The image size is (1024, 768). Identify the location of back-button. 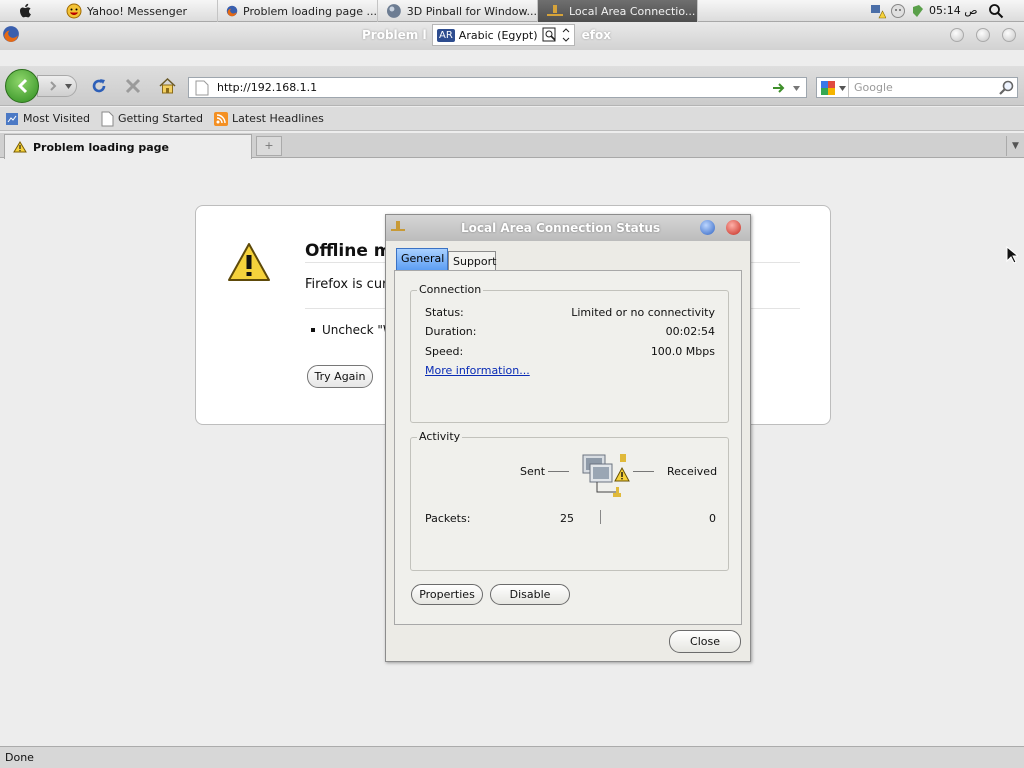
(22, 86).